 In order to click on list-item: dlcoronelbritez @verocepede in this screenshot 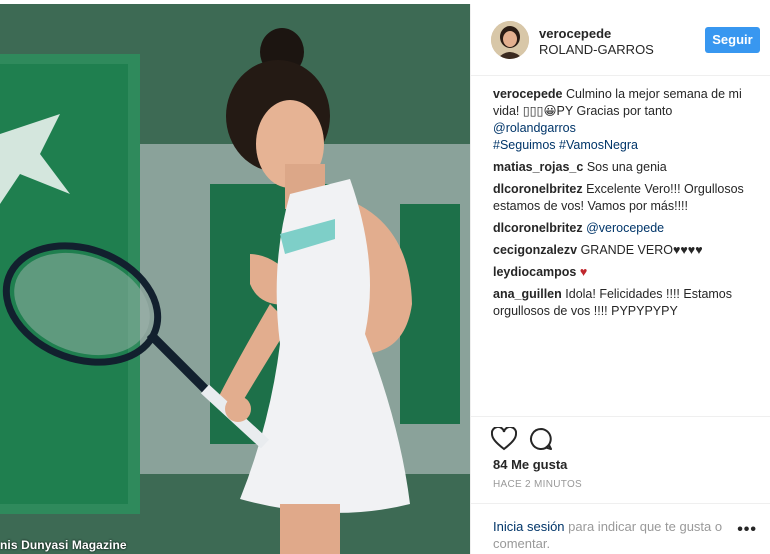, I will do `click(627, 228)`.